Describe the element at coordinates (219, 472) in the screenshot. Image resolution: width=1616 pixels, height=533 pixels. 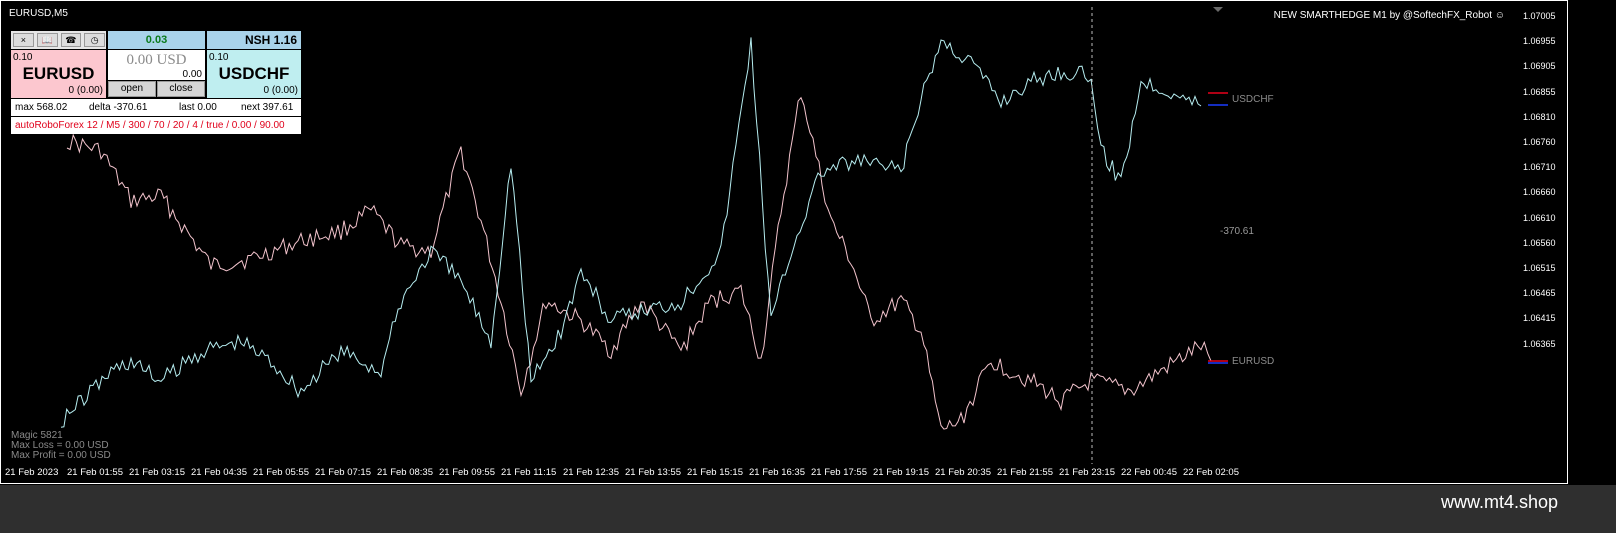
I see `time-tick-label: 21 Feb 04:35` at that location.